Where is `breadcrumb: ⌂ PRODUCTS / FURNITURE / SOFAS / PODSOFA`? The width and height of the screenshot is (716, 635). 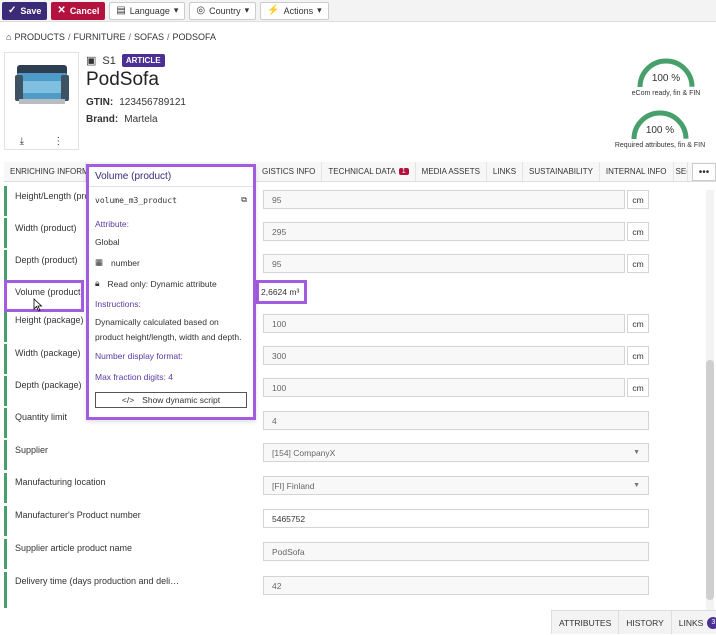
breadcrumb: ⌂ PRODUCTS / FURNITURE / SOFAS / PODSOFA is located at coordinates (111, 37).